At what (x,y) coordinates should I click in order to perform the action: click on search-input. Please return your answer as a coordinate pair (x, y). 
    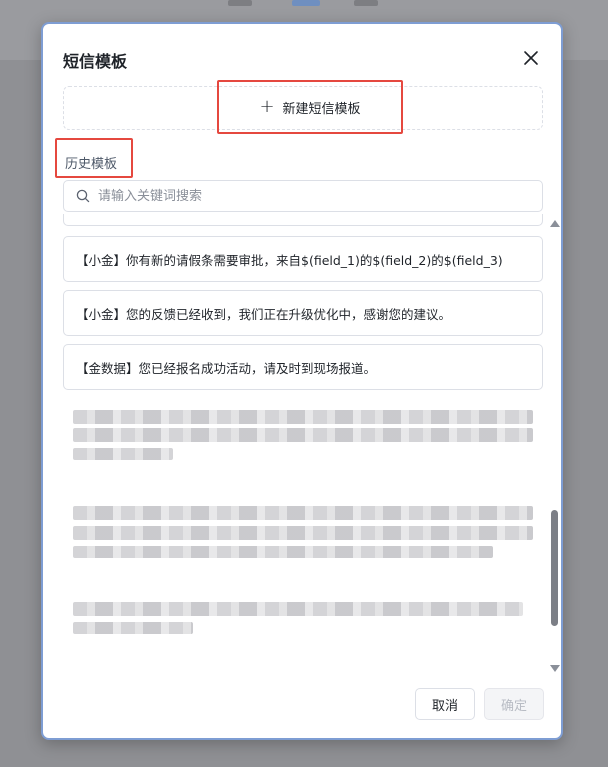
    Looking at the image, I should click on (319, 196).